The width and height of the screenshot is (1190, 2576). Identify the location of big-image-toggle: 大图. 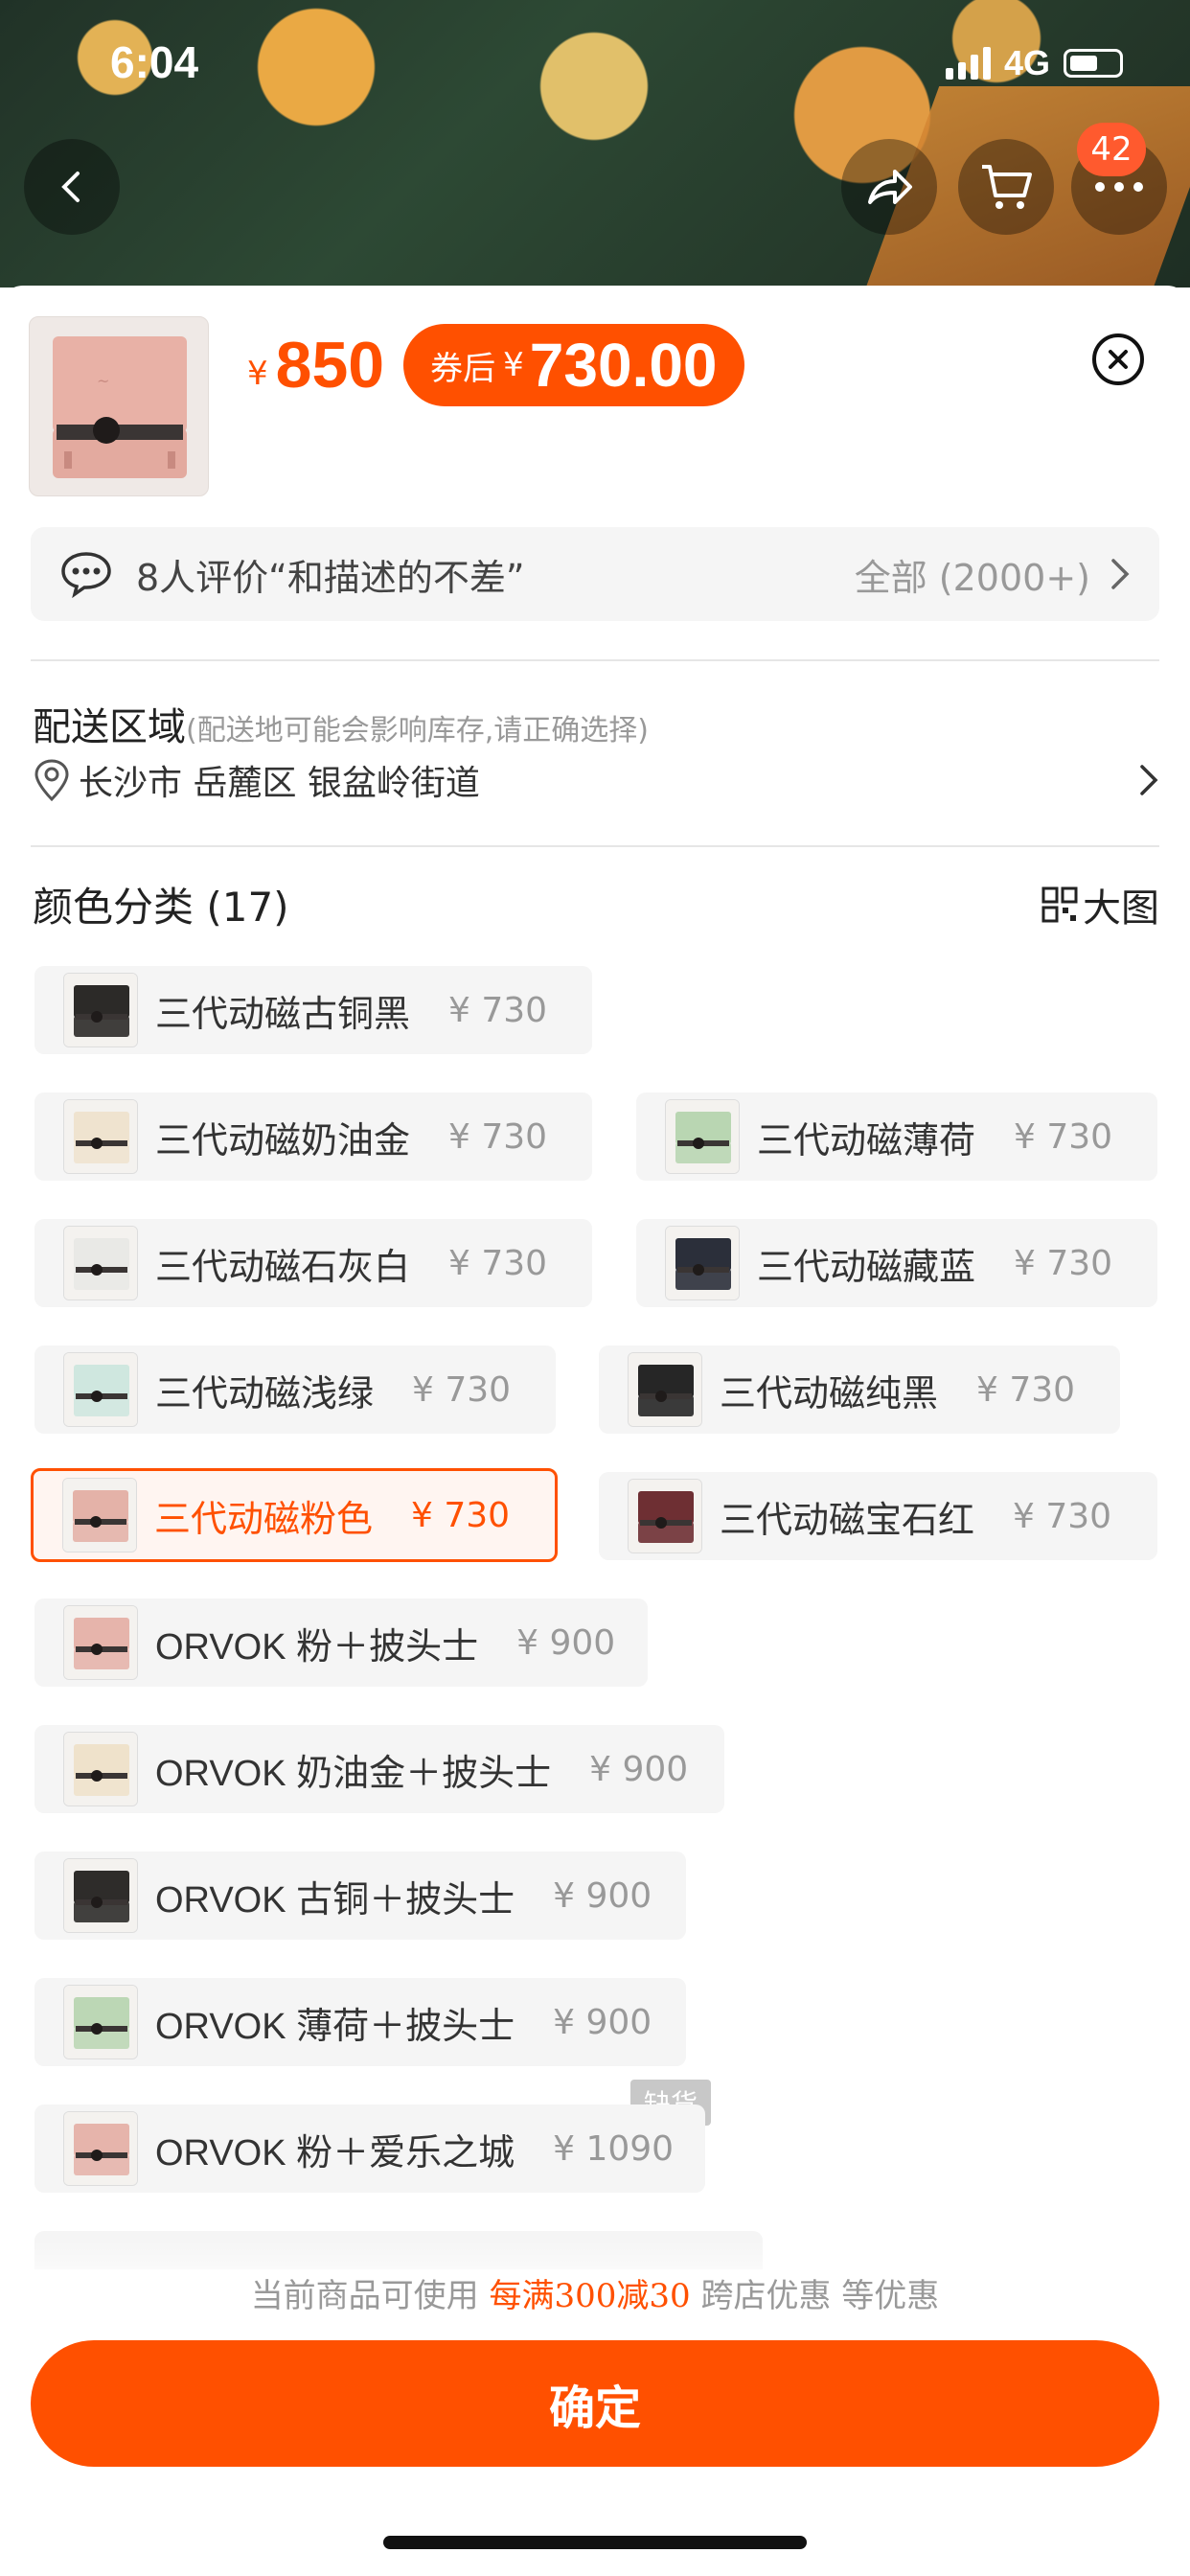
(1100, 904).